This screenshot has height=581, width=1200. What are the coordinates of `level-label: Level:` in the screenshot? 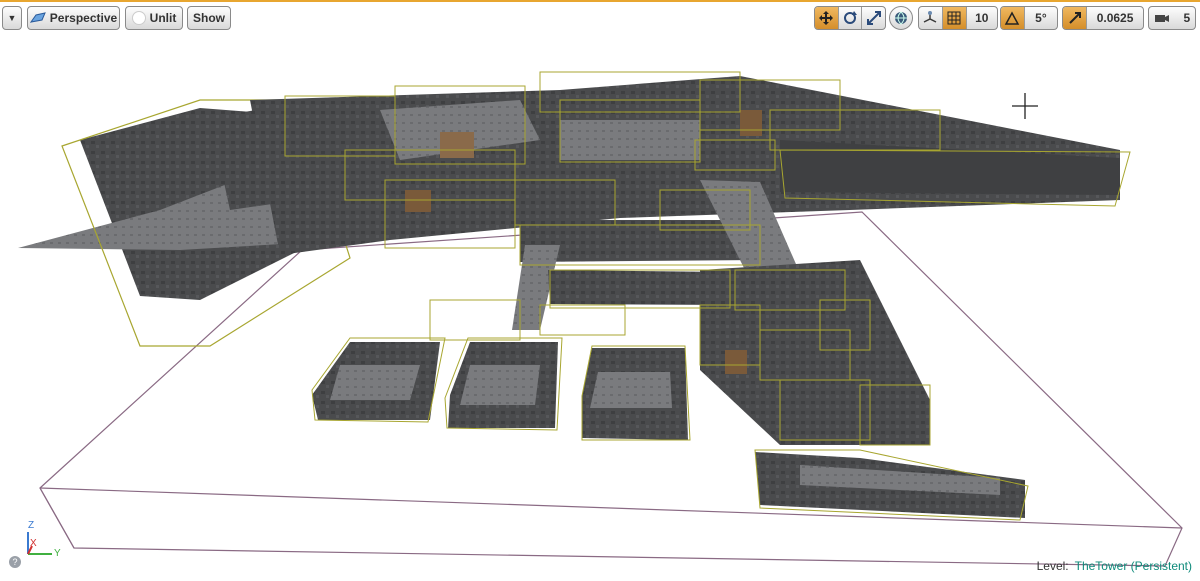 It's located at (1052, 566).